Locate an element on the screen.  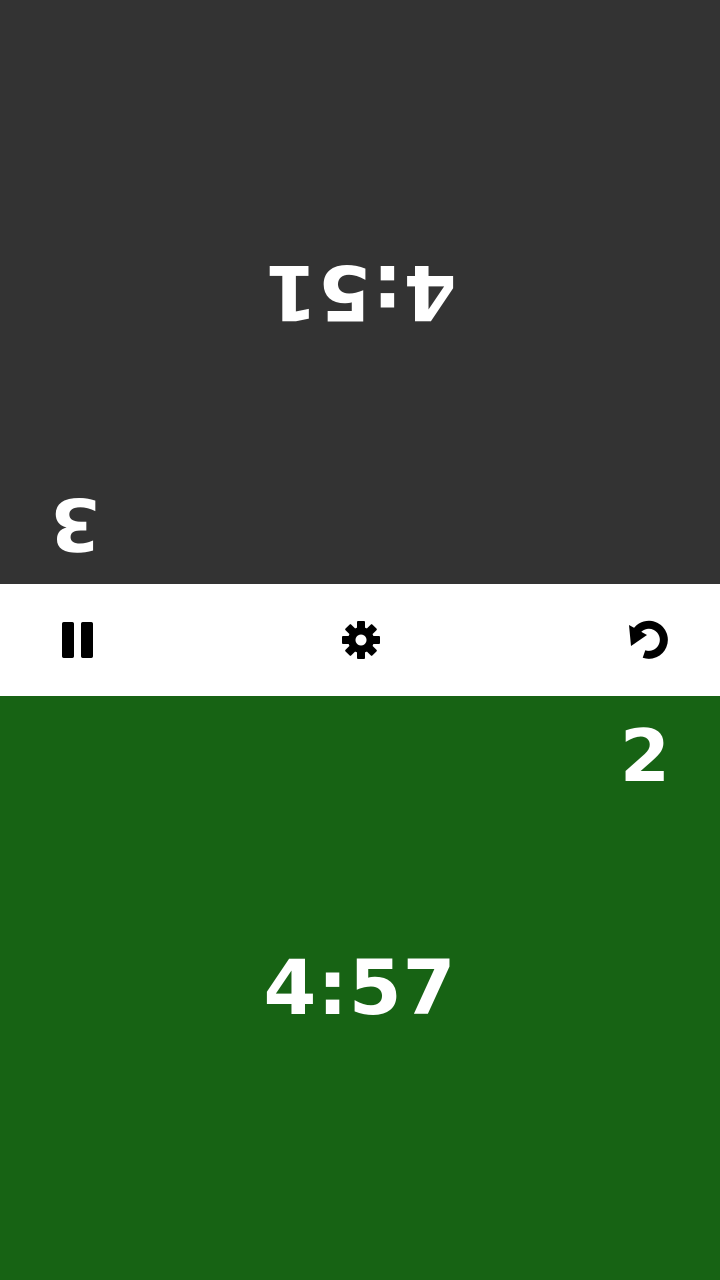
bottom-player-time: 4:57 is located at coordinates (360, 987).